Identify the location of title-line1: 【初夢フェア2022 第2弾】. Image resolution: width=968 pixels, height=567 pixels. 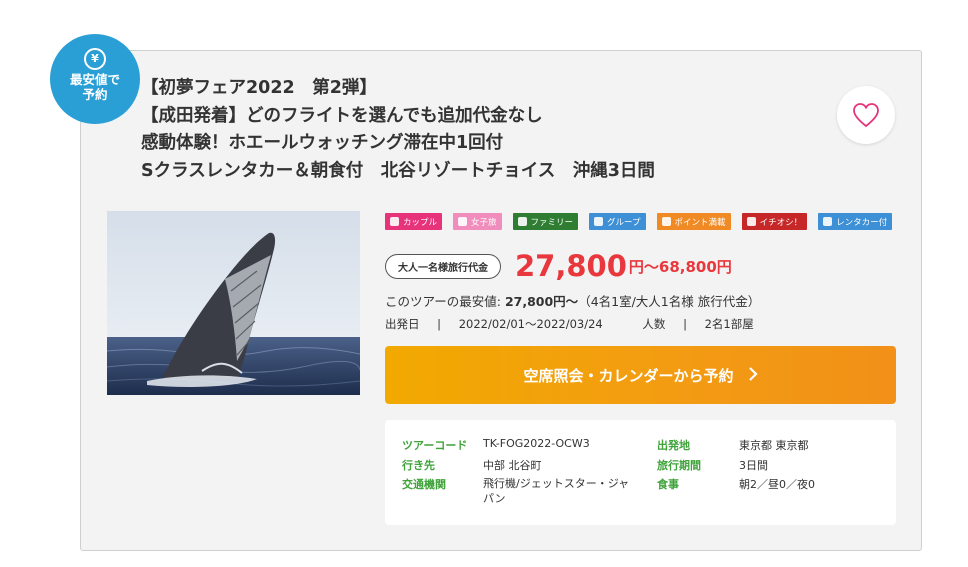
(259, 88).